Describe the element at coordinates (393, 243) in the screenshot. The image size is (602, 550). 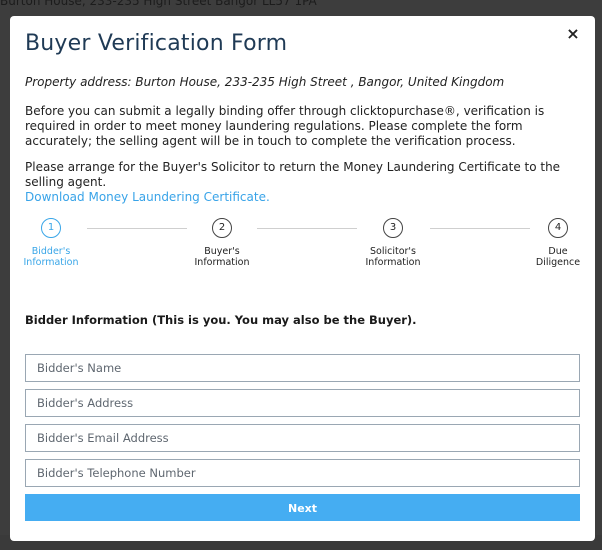
I see `step-solicitor-information: 3 Solicitor's Information` at that location.